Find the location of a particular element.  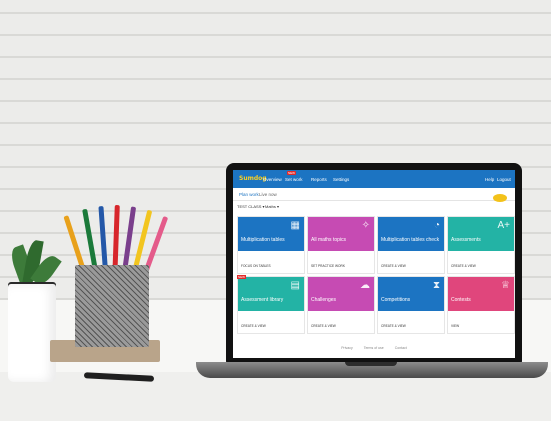

card-header: ♕ Contests is located at coordinates (481, 294).